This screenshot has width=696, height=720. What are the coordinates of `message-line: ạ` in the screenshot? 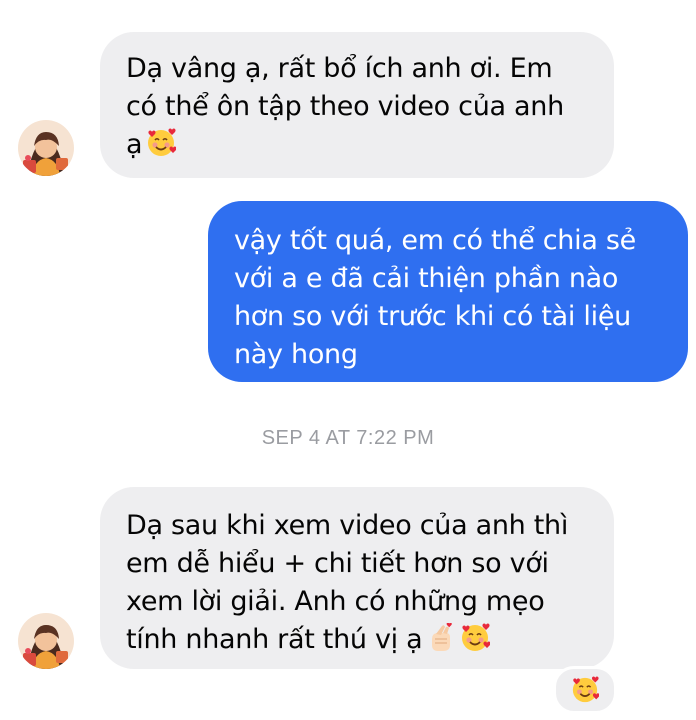 It's located at (360, 145).